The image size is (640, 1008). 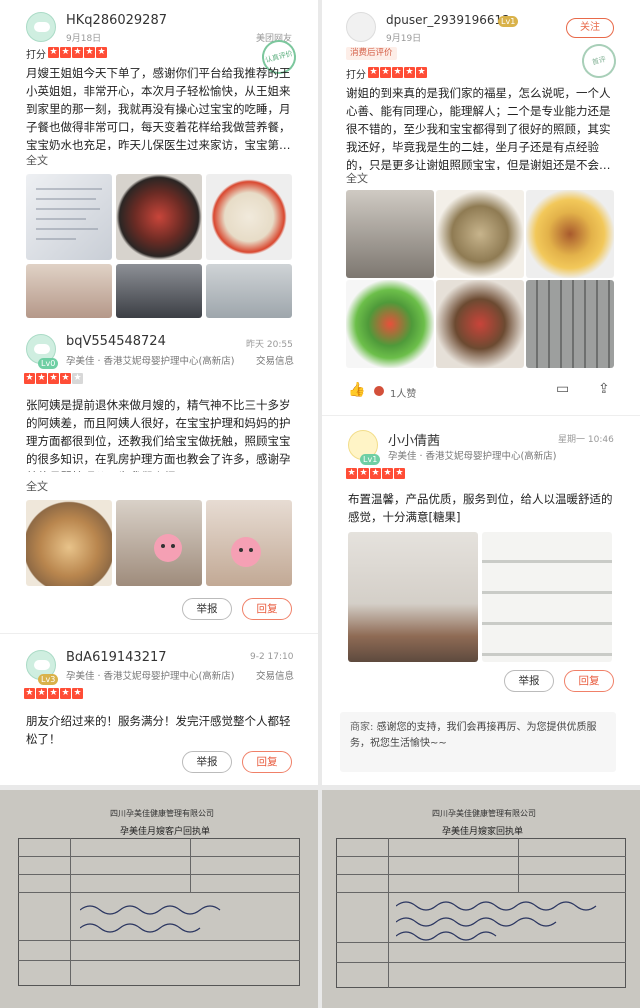 I want to click on review-photo-room, so click(x=249, y=291).